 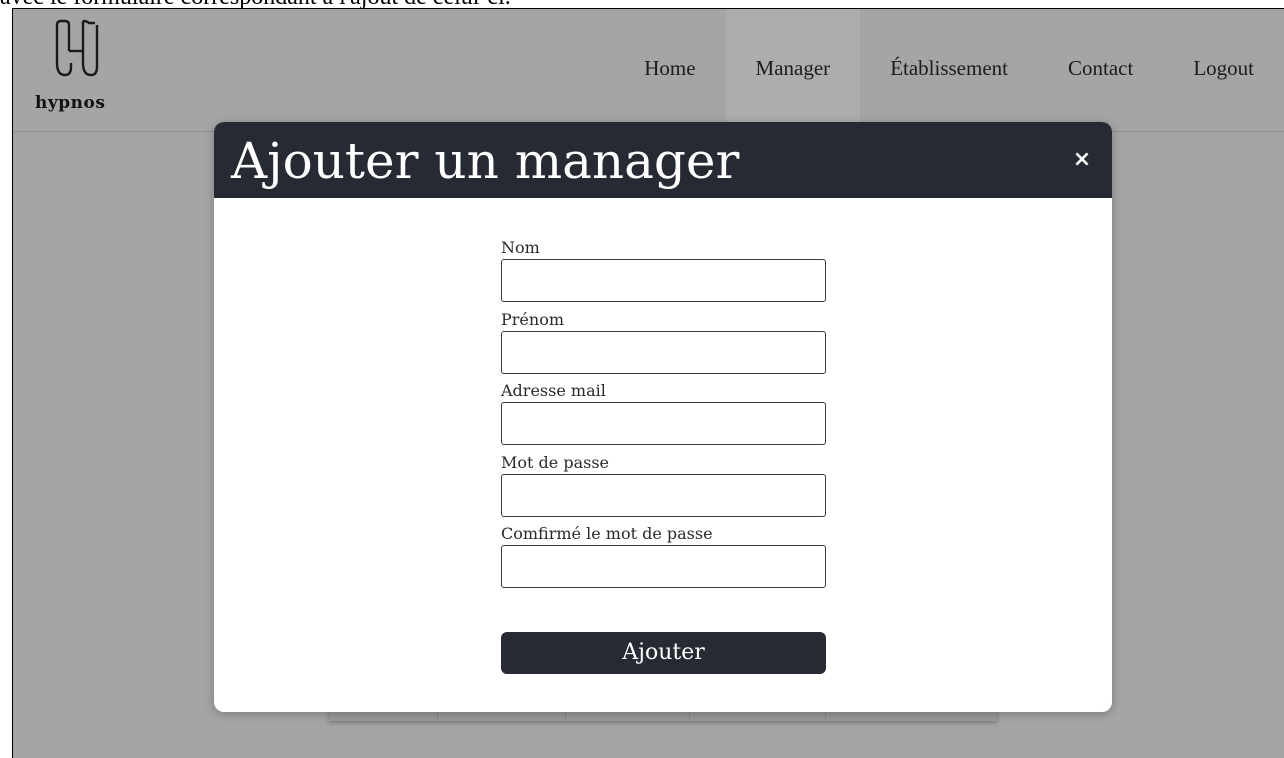 I want to click on hypnos-h-logo-icon, so click(x=77, y=48).